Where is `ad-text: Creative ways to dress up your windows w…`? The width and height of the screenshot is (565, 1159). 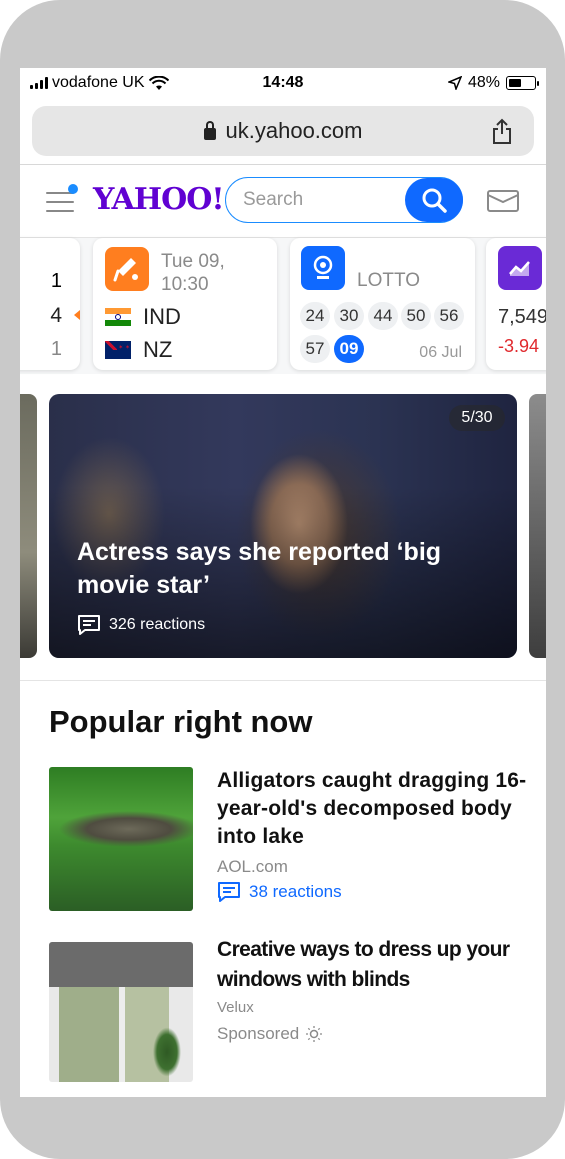
ad-text: Creative ways to dress up your windows w… is located at coordinates (372, 989).